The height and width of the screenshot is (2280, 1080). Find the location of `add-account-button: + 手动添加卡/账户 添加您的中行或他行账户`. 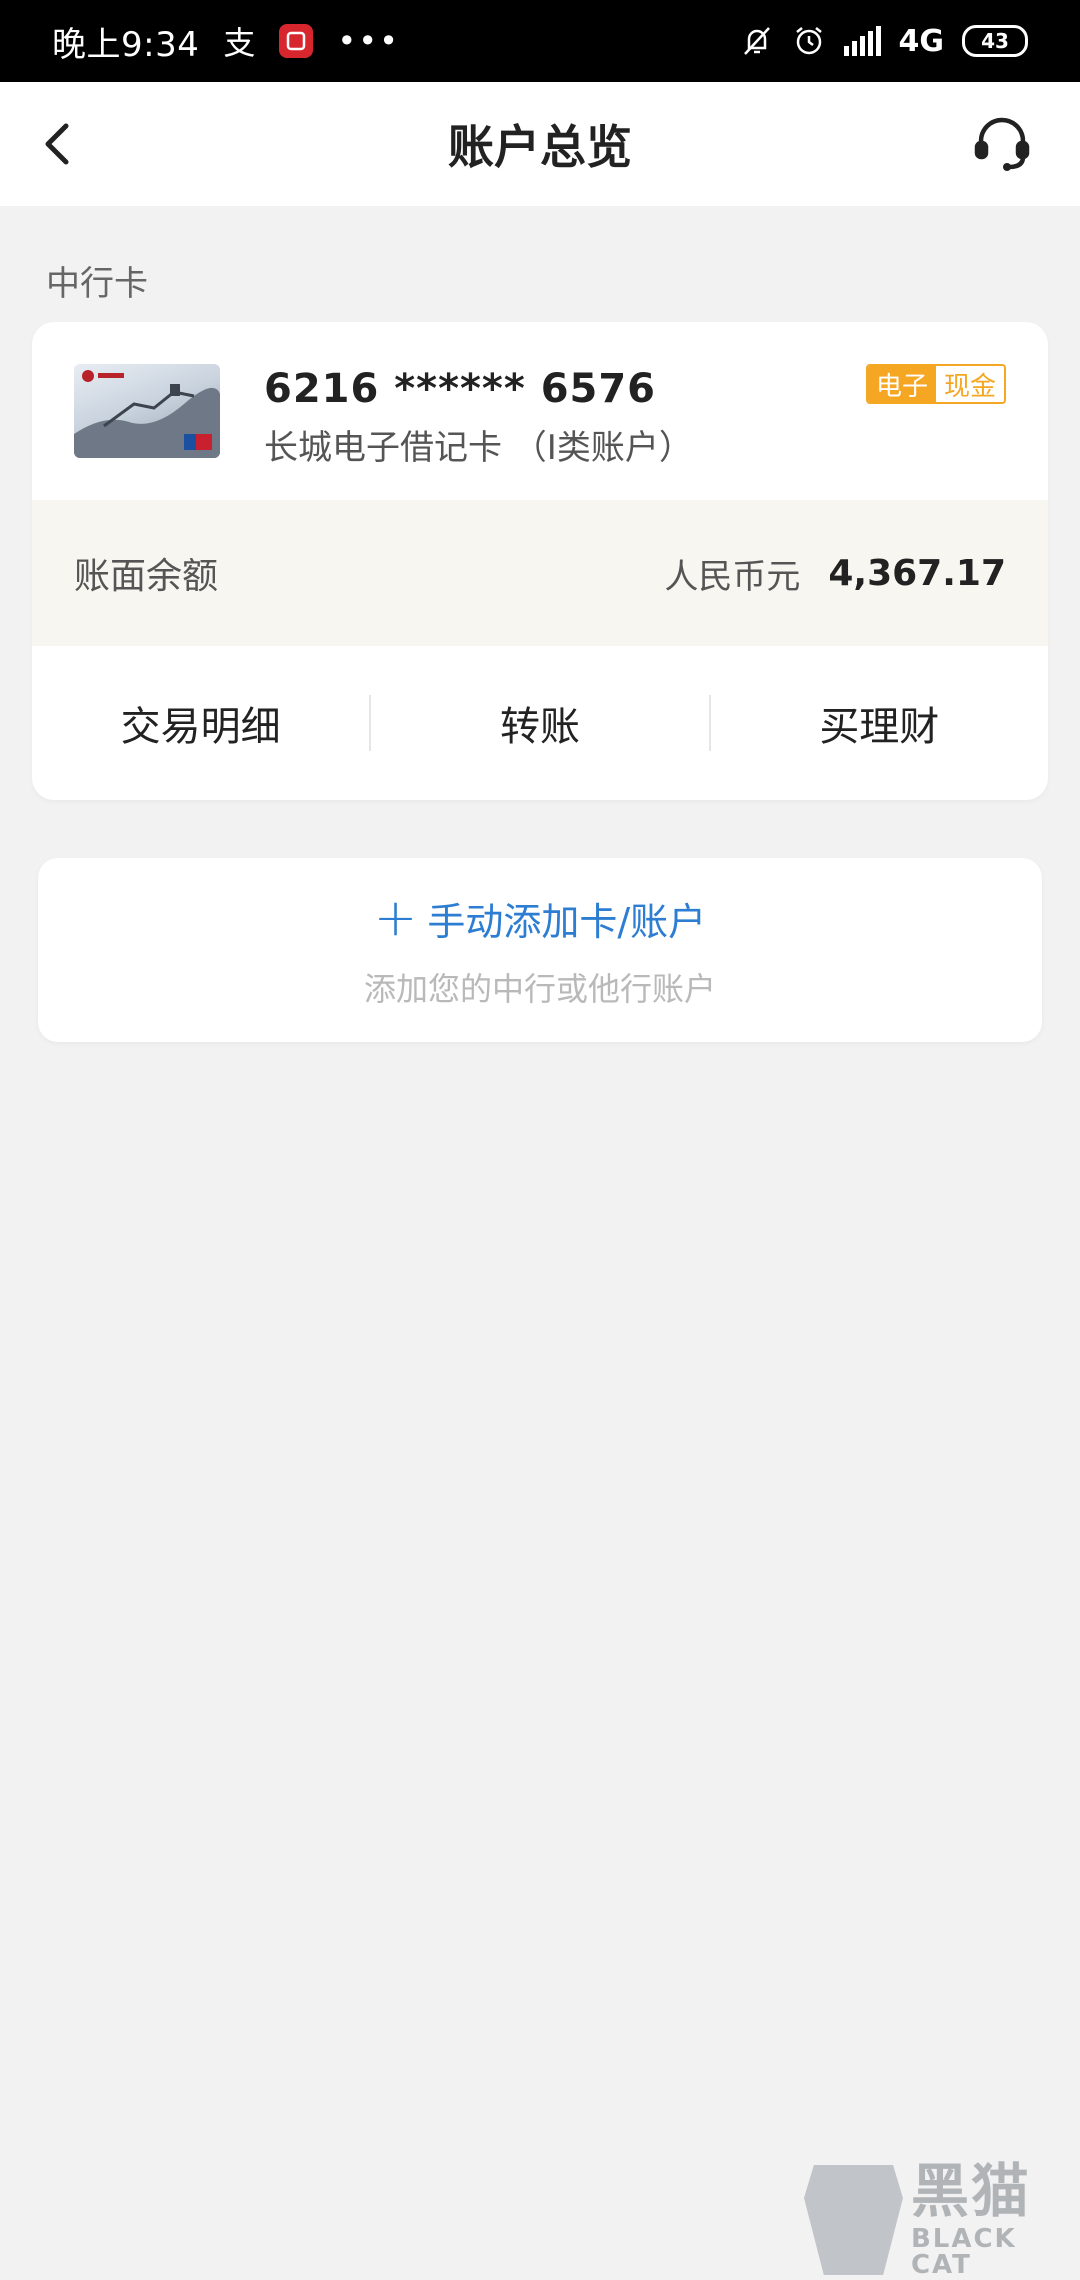

add-account-button: + 手动添加卡/账户 添加您的中行或他行账户 is located at coordinates (540, 950).